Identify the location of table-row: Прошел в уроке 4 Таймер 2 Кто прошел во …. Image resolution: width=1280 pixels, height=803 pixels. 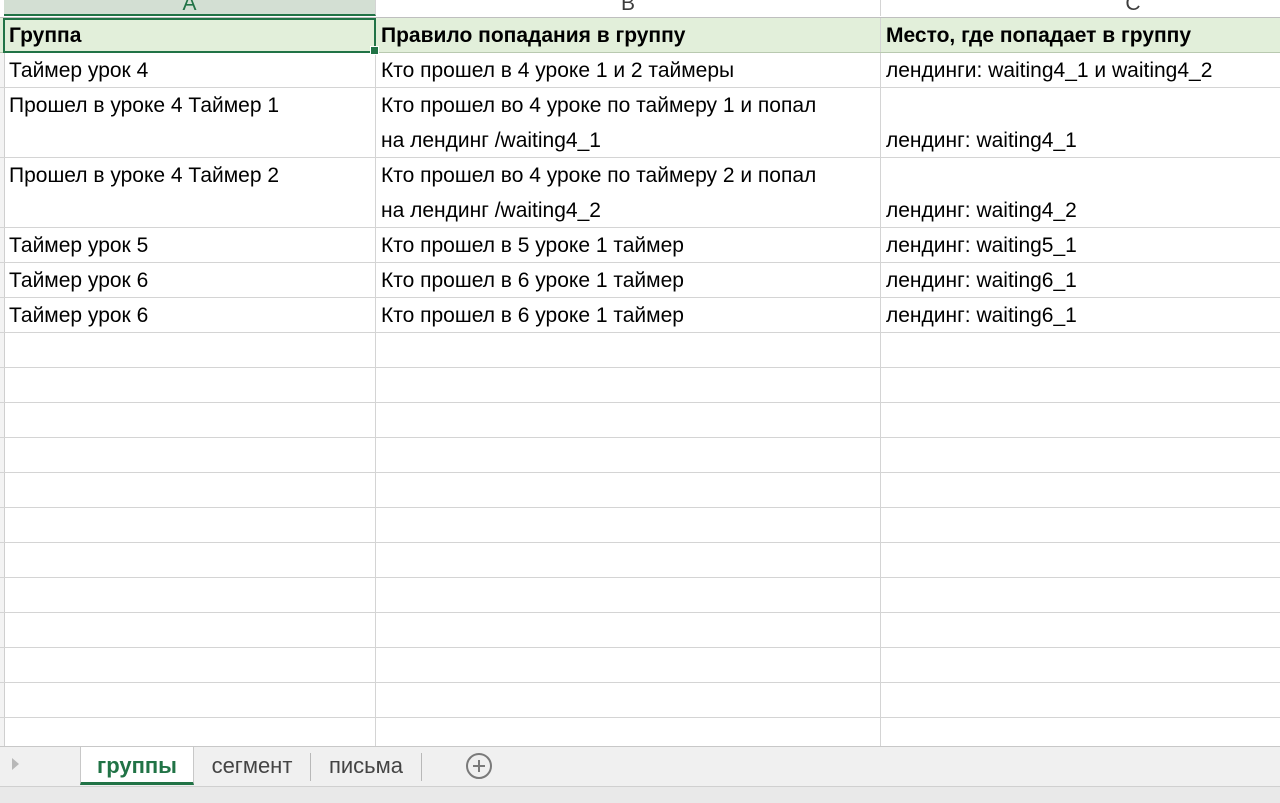
(640, 193).